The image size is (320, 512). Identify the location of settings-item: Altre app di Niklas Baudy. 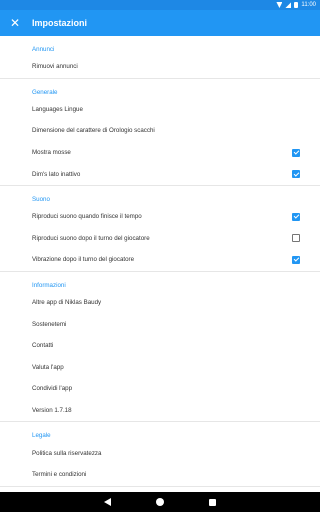
(160, 303).